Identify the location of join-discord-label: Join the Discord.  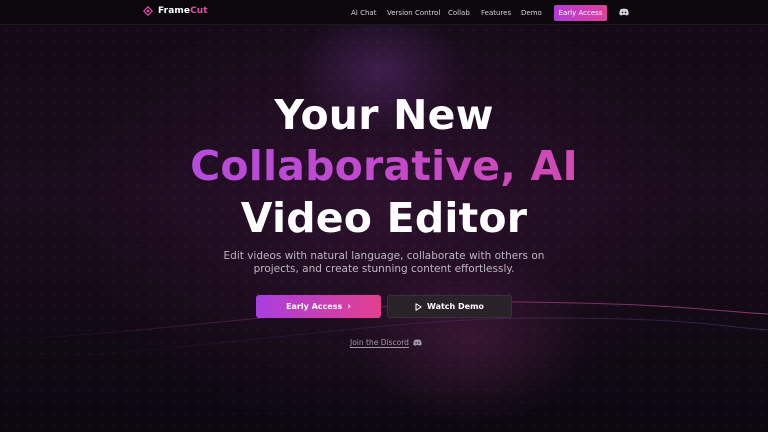
(379, 342).